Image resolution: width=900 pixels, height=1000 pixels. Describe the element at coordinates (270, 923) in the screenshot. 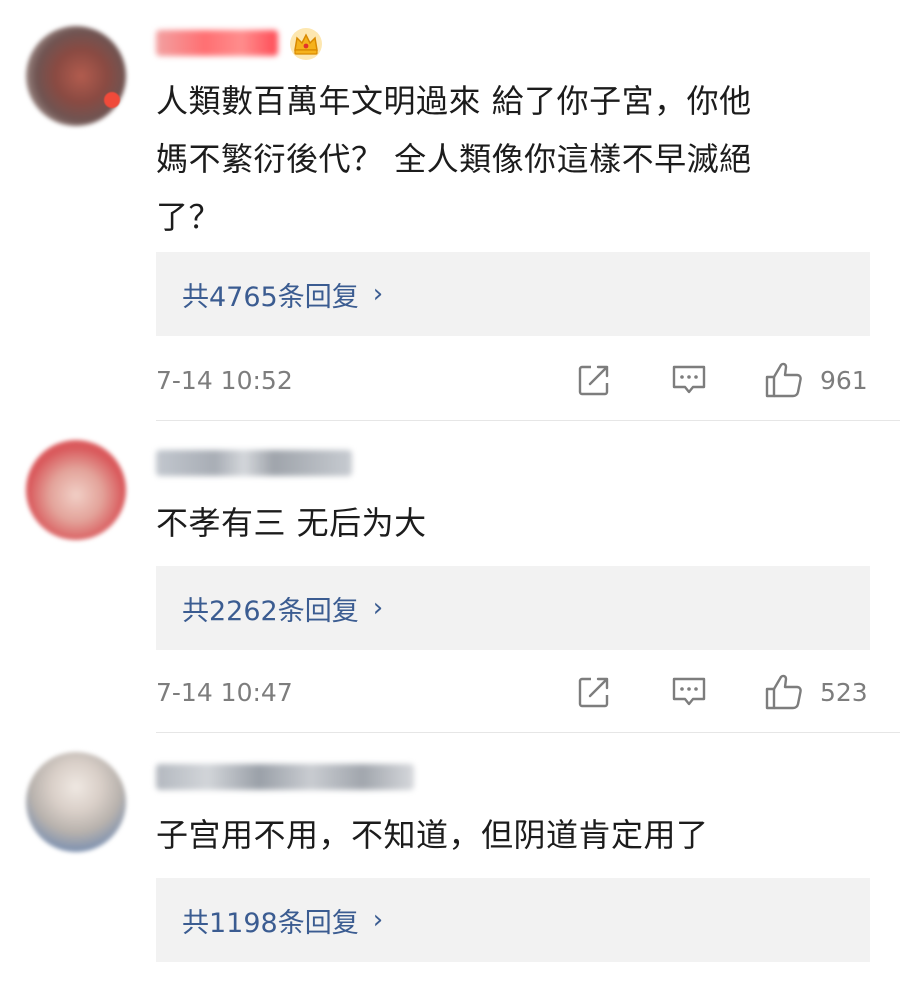

I see `replies-label: 共1198条回复` at that location.